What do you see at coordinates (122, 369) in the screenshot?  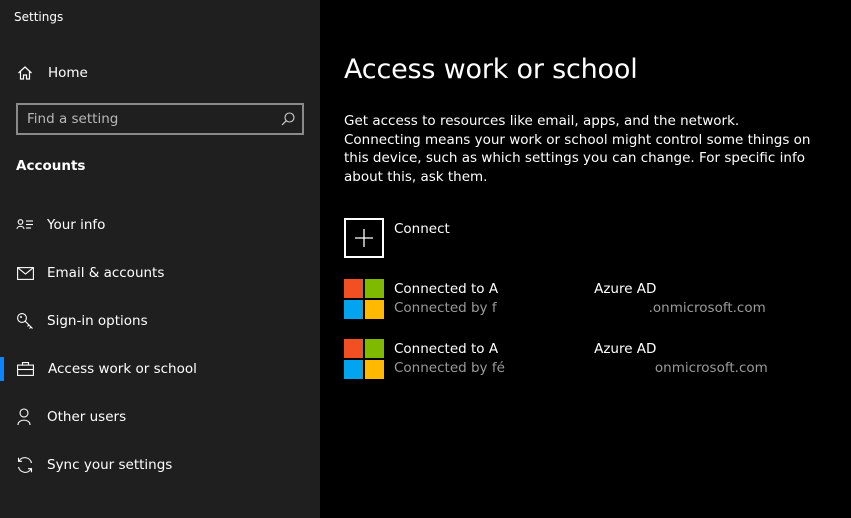 I see `sidebar-item-label: Access work or school` at bounding box center [122, 369].